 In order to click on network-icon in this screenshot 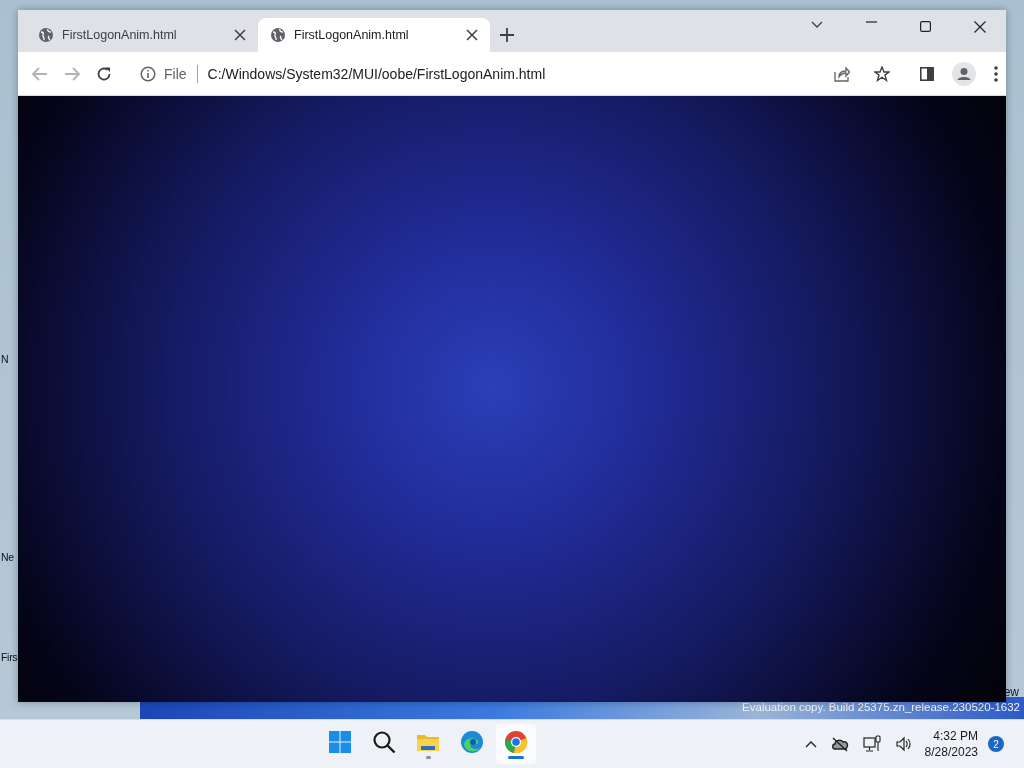, I will do `click(871, 744)`.